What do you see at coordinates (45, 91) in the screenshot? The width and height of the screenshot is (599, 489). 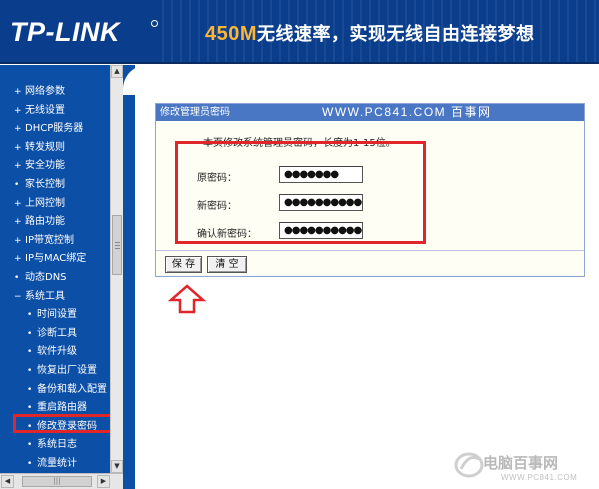 I see `sidebar-item-label: 网络参数` at bounding box center [45, 91].